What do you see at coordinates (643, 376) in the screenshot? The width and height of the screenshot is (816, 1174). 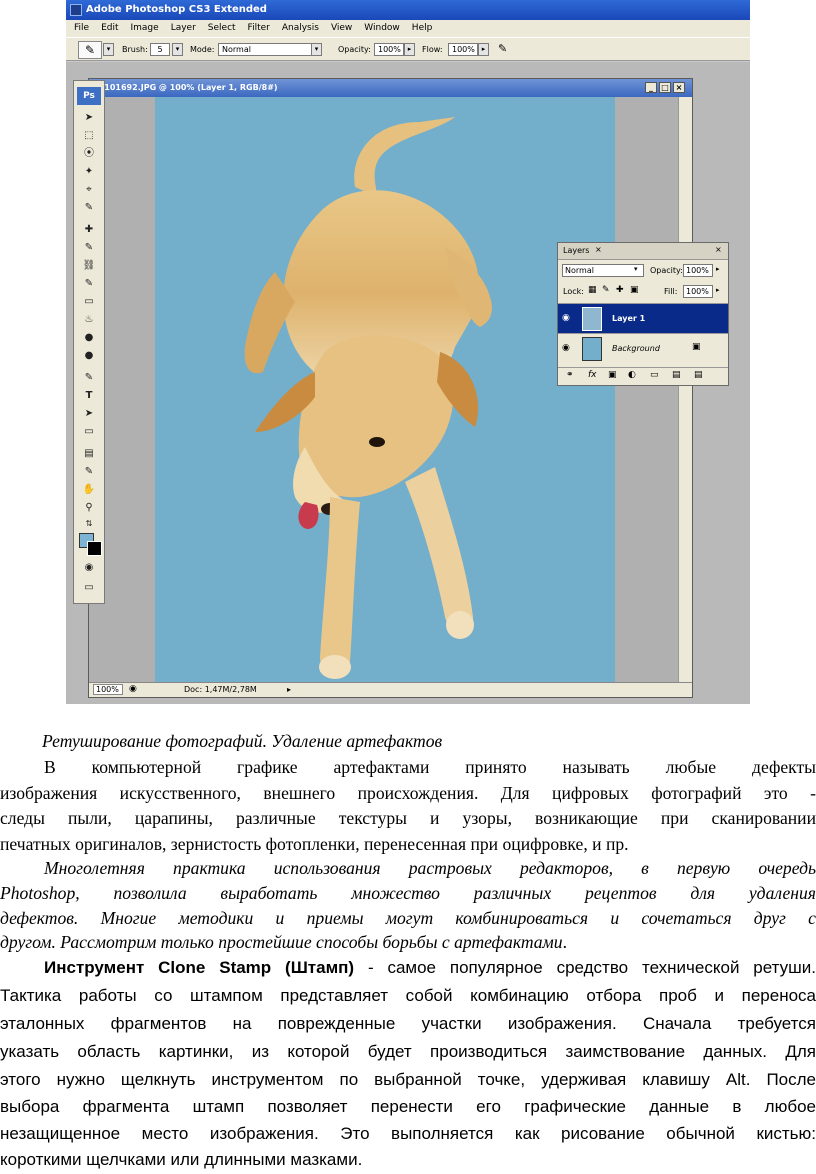 I see `layers-panel-footer: ⚭ fx ▣ ◐ ▭ ▤ ▤` at bounding box center [643, 376].